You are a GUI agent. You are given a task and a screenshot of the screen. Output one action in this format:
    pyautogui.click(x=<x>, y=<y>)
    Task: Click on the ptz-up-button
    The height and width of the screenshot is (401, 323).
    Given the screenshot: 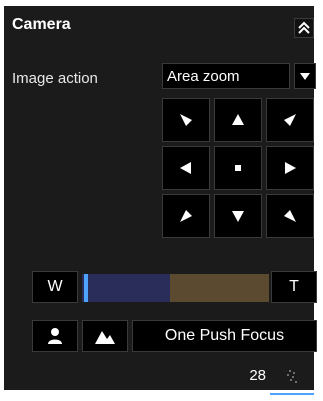 What is the action you would take?
    pyautogui.click(x=238, y=120)
    